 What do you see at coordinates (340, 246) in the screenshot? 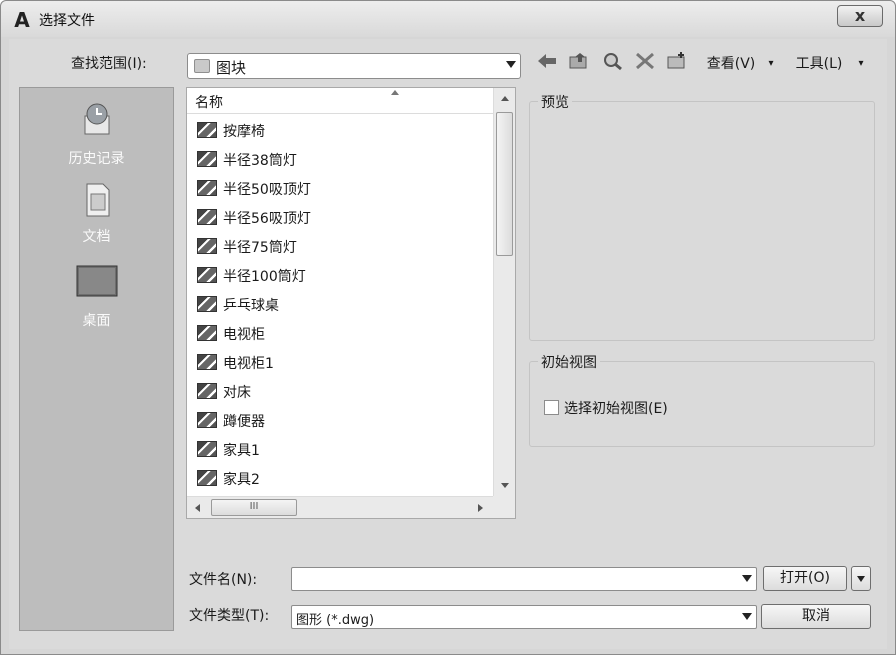
I see `list-item: 半径75筒灯` at bounding box center [340, 246].